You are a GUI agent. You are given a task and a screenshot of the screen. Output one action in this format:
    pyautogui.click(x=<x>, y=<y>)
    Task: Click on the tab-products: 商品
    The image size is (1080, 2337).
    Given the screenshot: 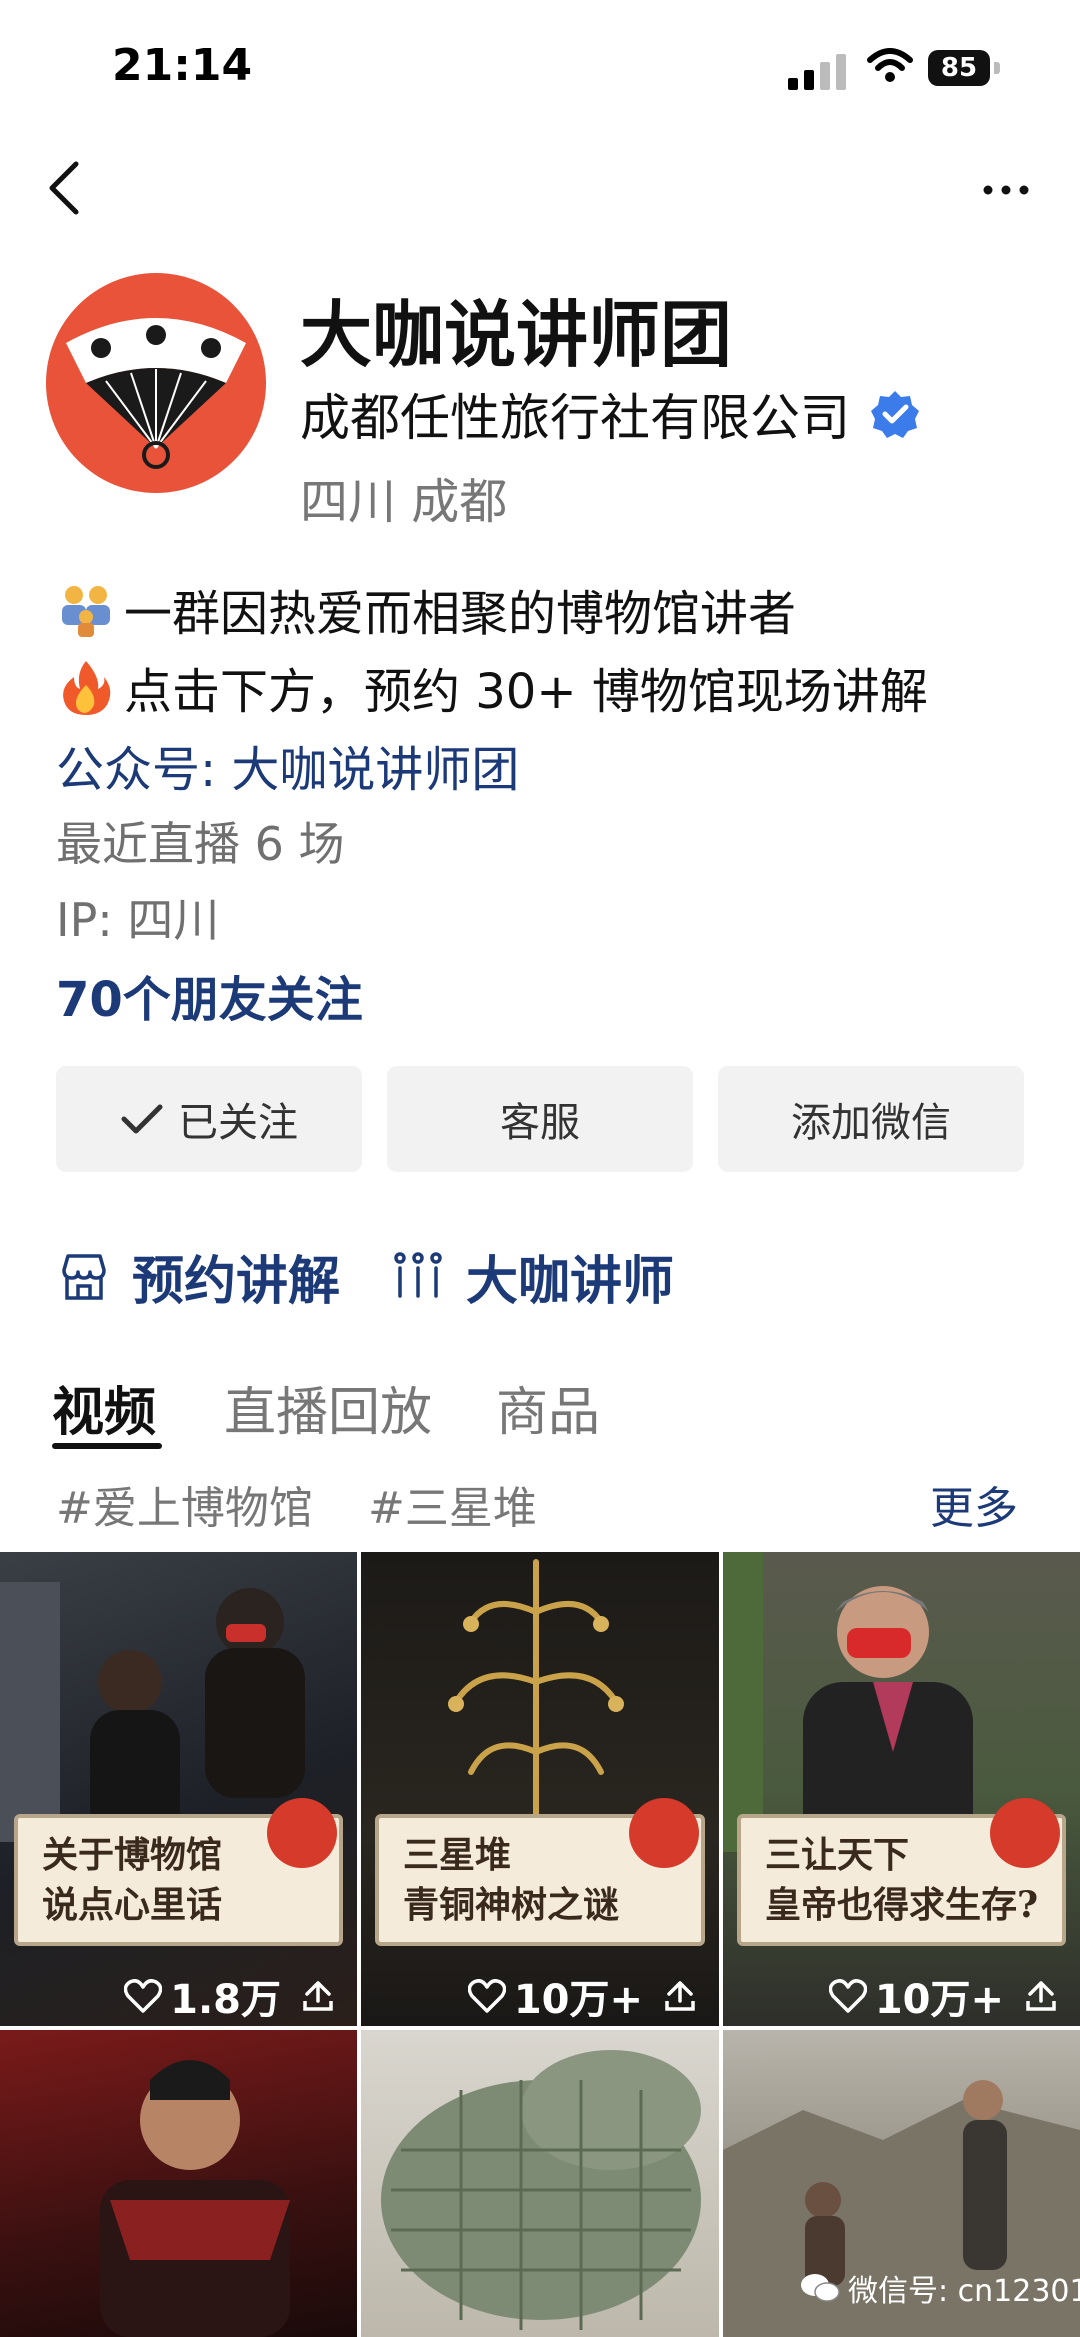 What is the action you would take?
    pyautogui.click(x=548, y=1407)
    